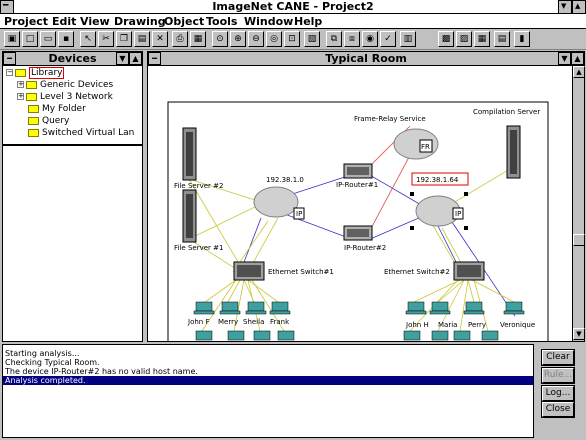  What do you see at coordinates (35, 73) in the screenshot?
I see `tree-item-library: − Library` at bounding box center [35, 73].